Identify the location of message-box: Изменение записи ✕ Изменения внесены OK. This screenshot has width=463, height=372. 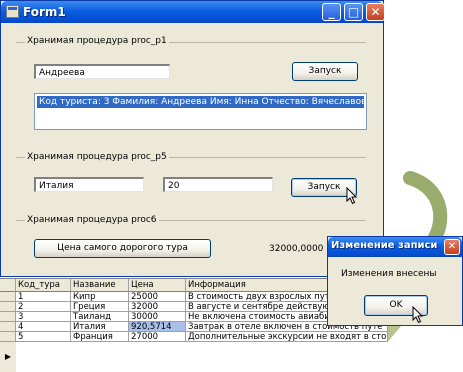
(395, 281).